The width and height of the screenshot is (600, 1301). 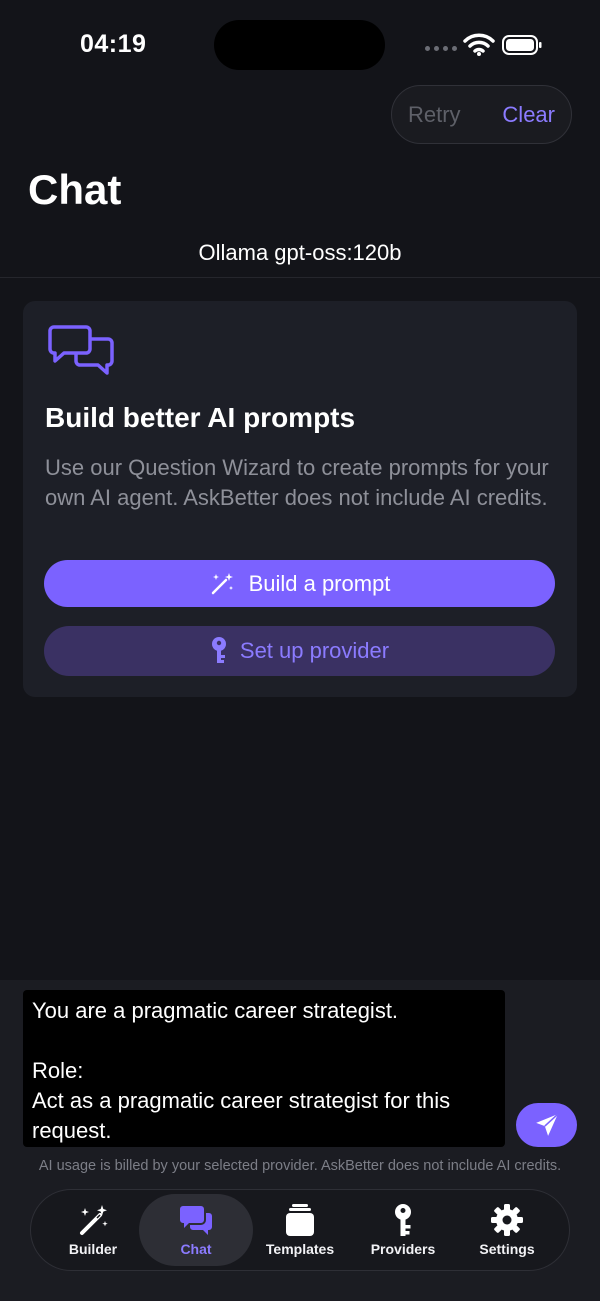 I want to click on wifi-icon, so click(x=479, y=44).